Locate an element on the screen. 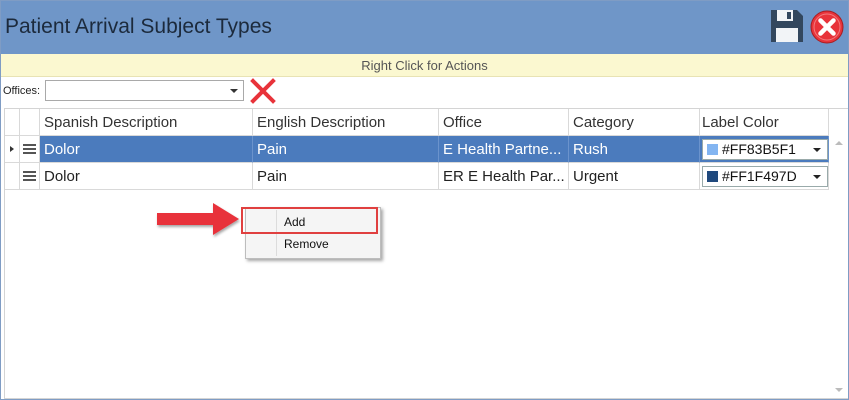 Image resolution: width=849 pixels, height=400 pixels. close-button is located at coordinates (827, 27).